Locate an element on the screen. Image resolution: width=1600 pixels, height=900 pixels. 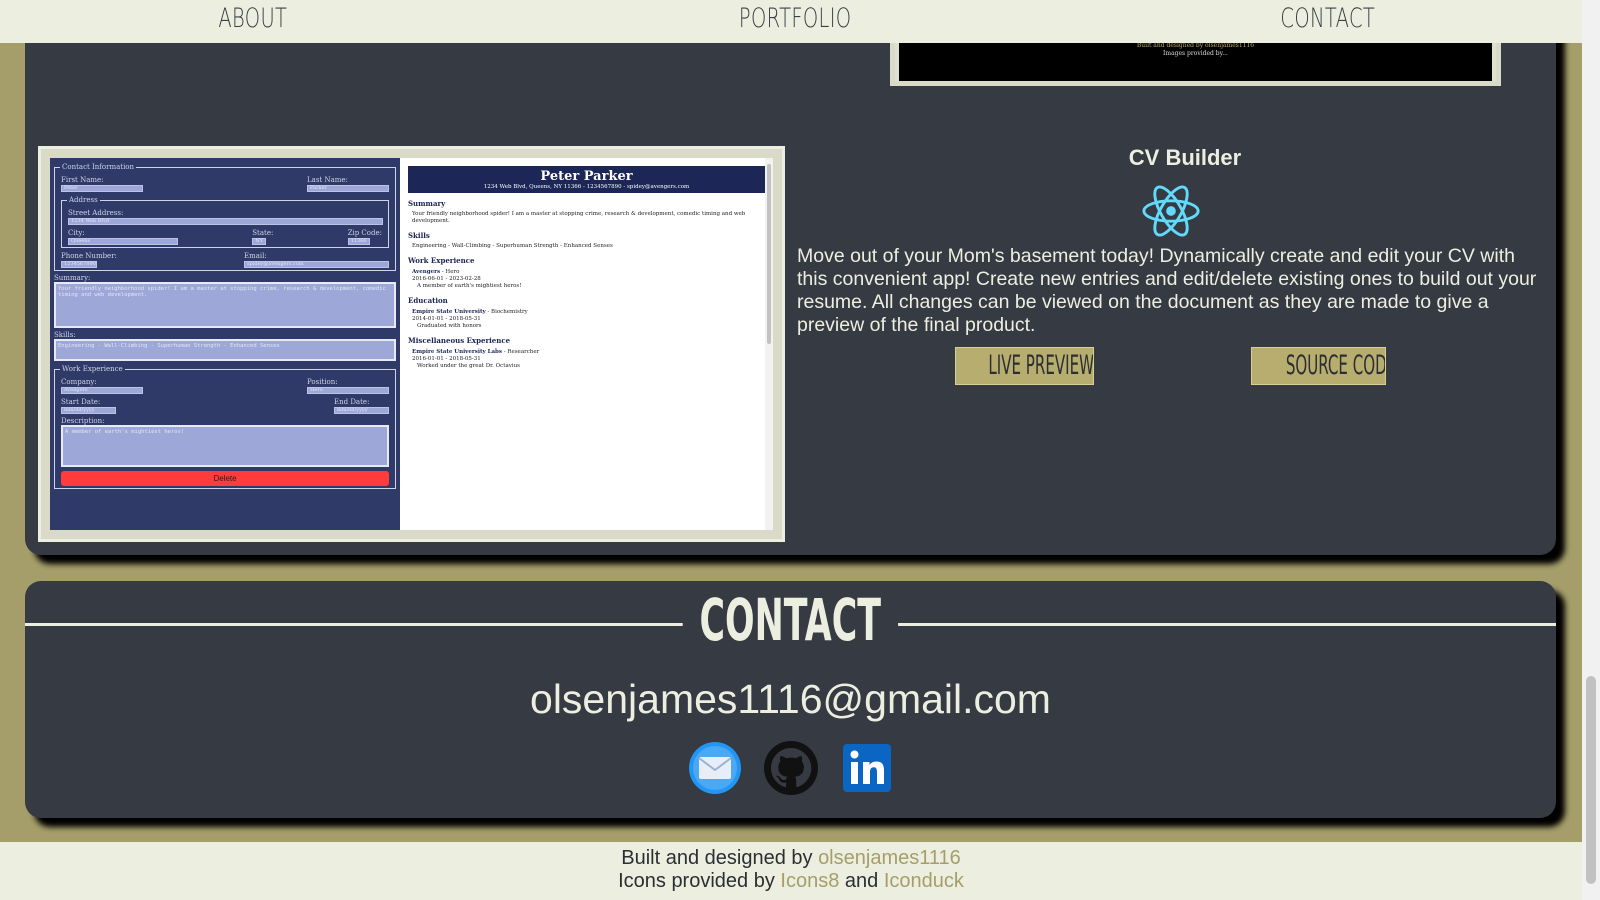
doc-misc-heading: Miscellaneous Experience is located at coordinates (459, 340).